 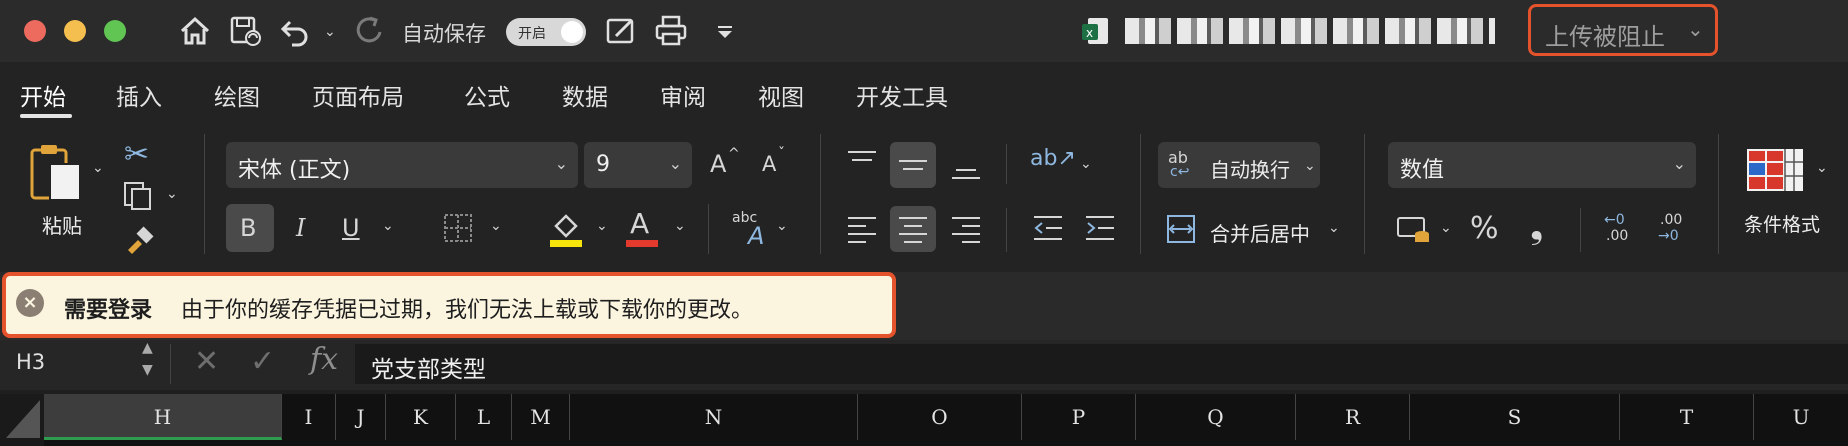 What do you see at coordinates (295, 31) in the screenshot?
I see `undo-icon` at bounding box center [295, 31].